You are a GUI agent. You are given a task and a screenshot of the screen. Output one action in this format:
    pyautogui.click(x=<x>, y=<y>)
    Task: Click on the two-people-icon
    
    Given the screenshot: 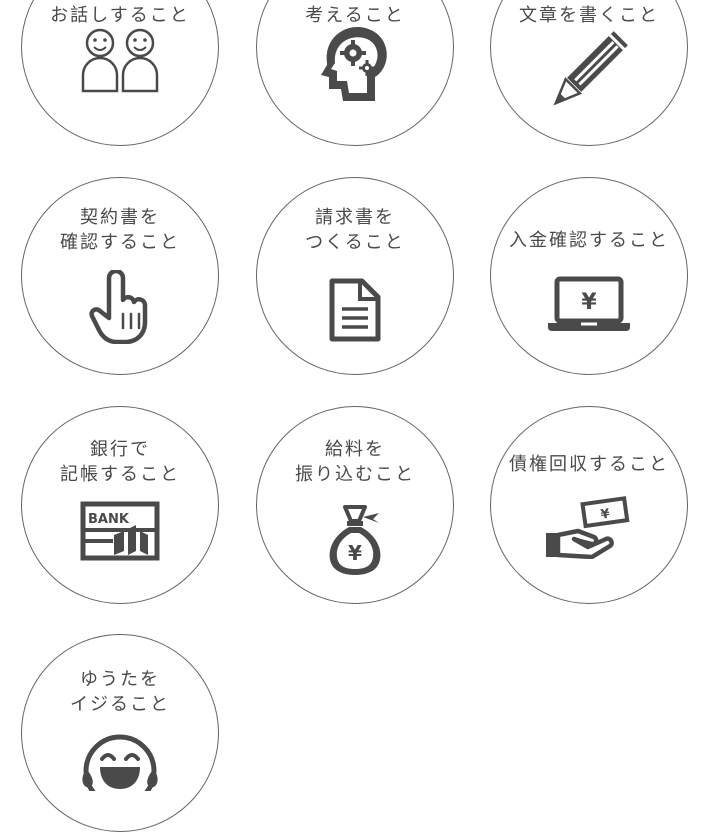 What is the action you would take?
    pyautogui.click(x=120, y=59)
    